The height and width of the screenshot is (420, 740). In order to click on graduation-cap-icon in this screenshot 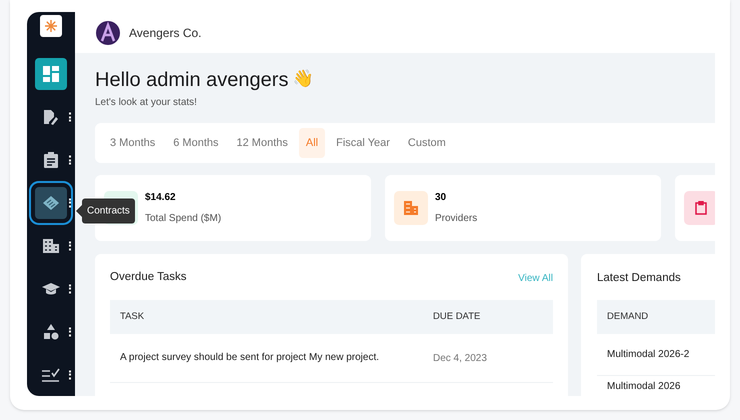, I will do `click(51, 289)`.